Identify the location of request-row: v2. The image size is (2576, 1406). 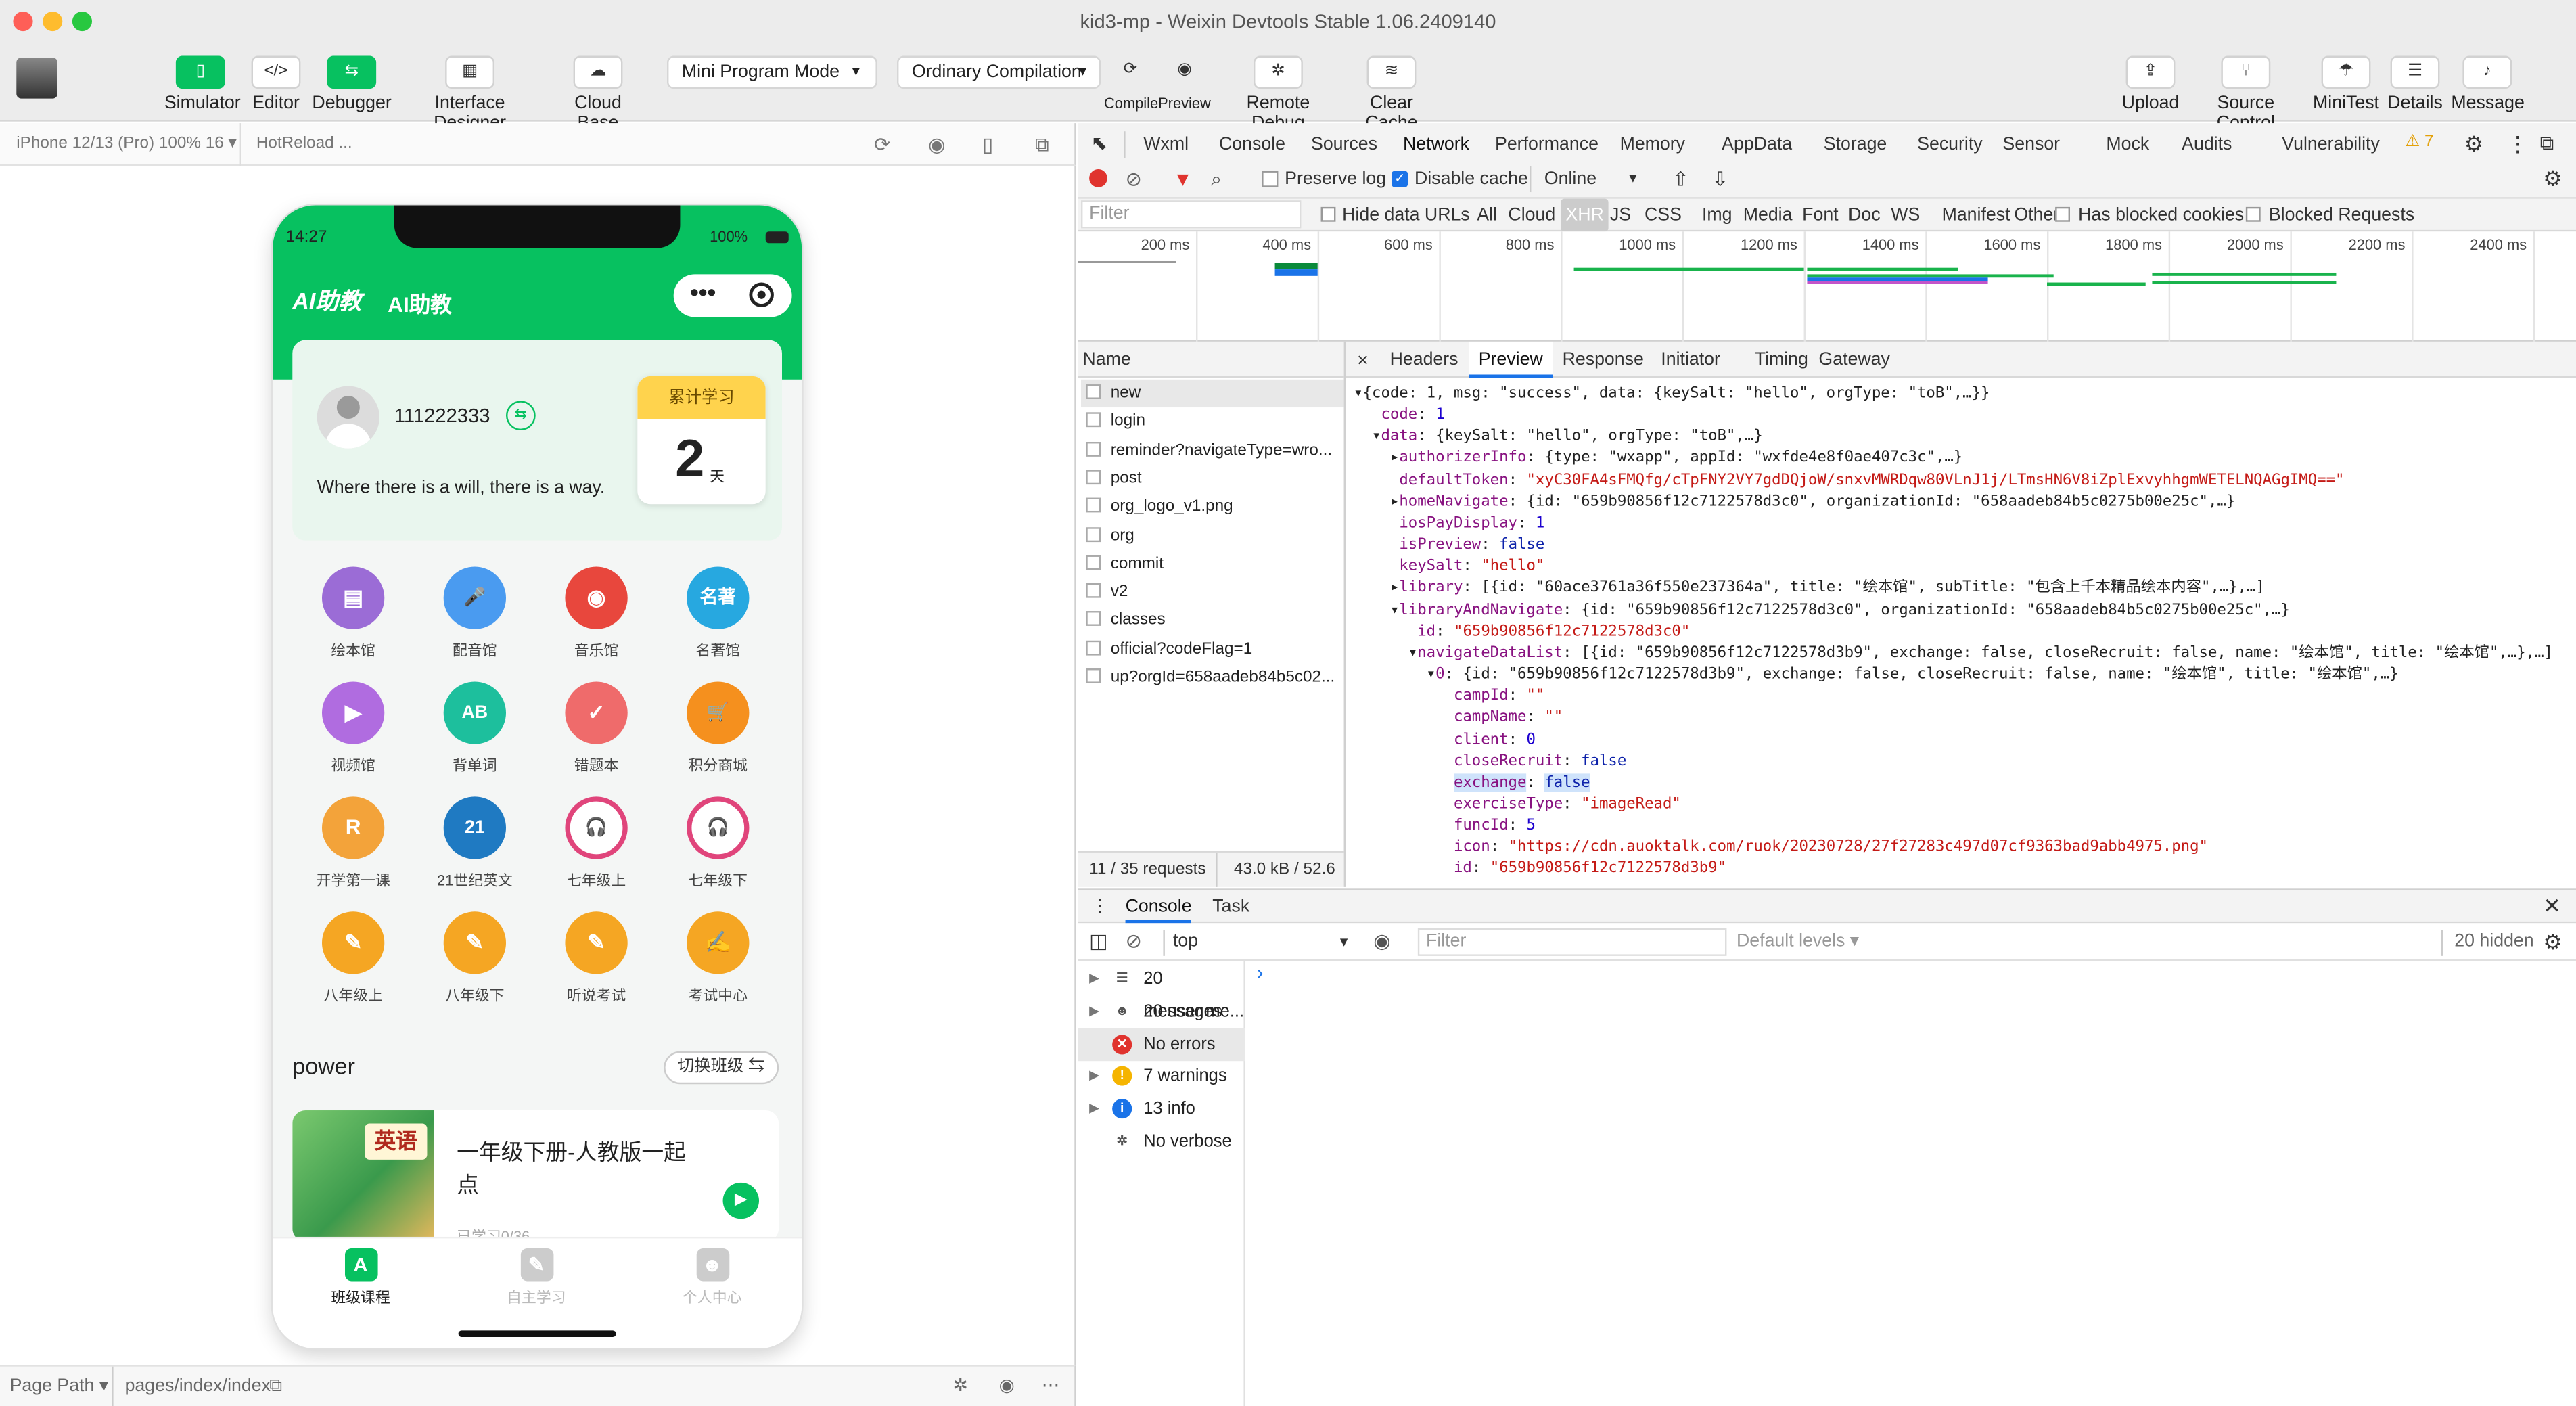
(1212, 592).